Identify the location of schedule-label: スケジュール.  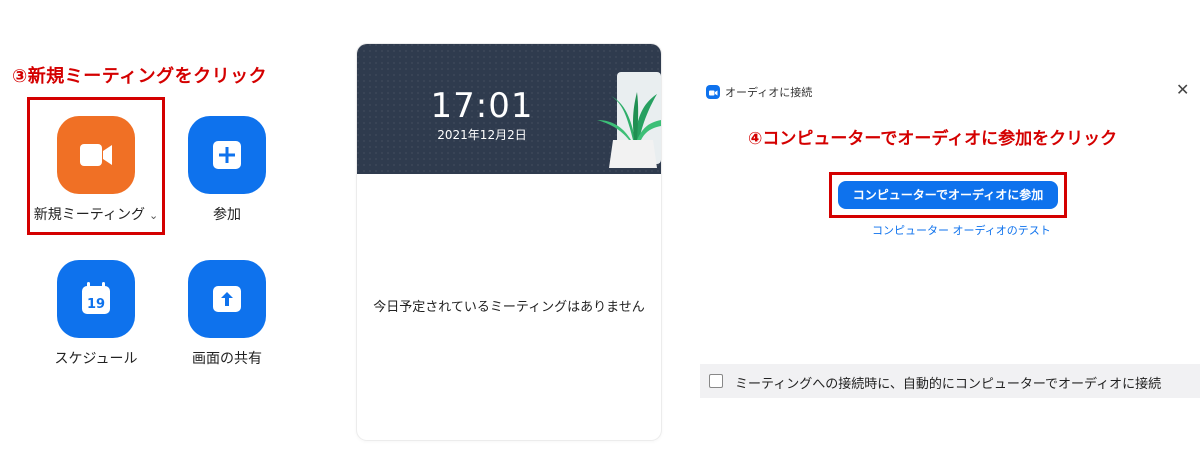
(96, 359).